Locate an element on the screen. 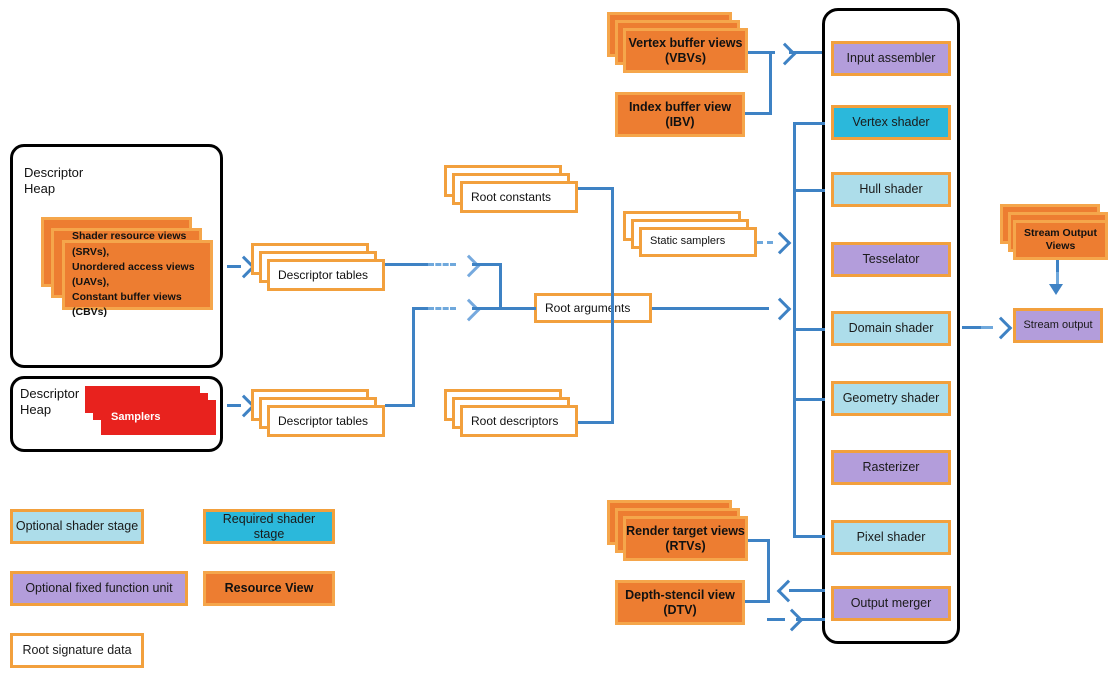 Image resolution: width=1113 pixels, height=679 pixels. depth-stencil-view: Depth-stencil view (DTV) is located at coordinates (680, 602).